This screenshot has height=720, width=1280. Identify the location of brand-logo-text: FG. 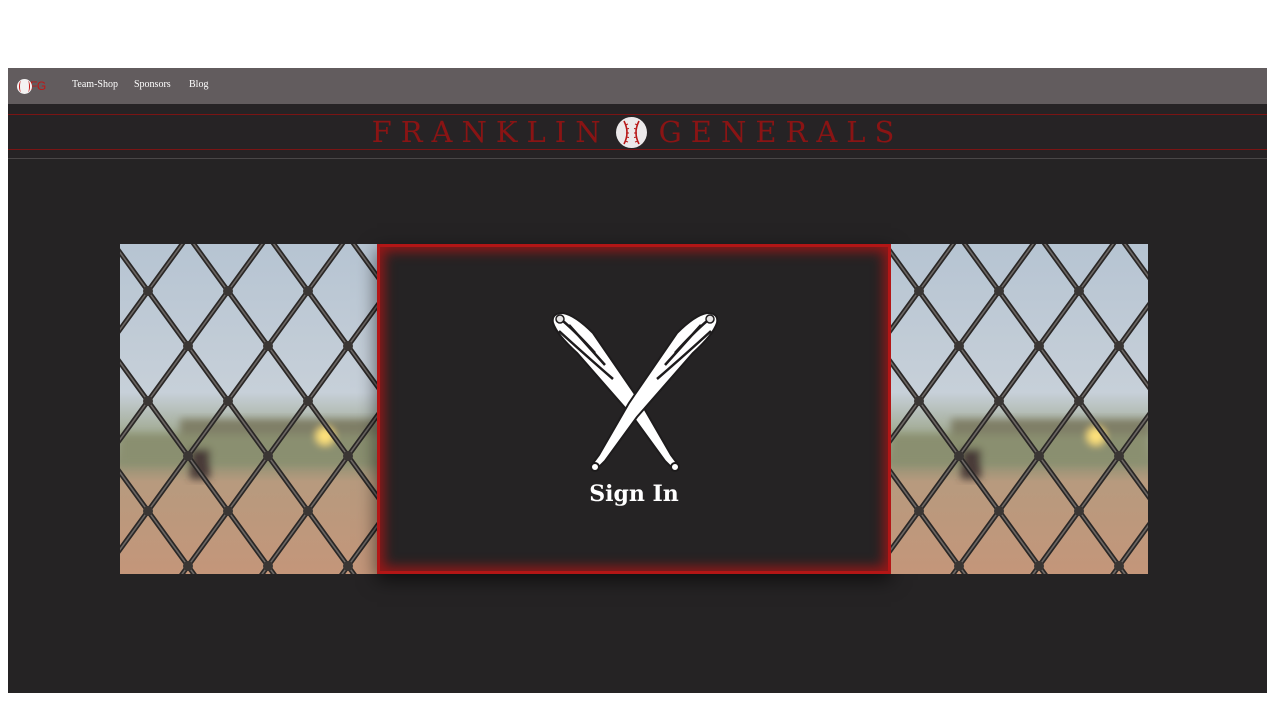
(38, 86).